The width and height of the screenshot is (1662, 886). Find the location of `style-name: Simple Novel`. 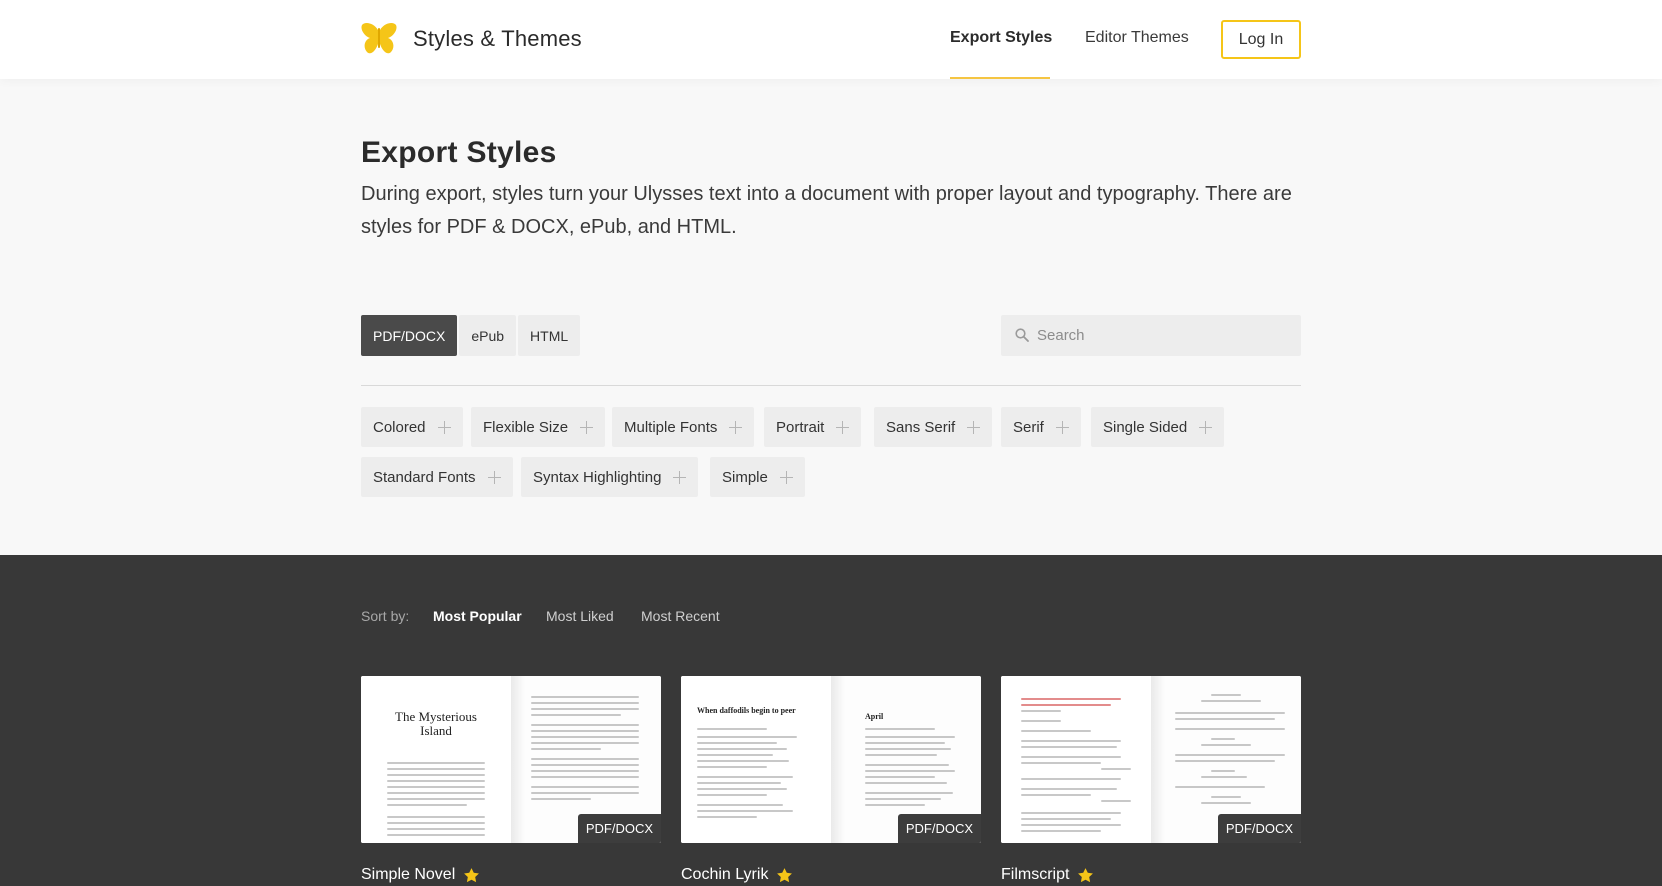

style-name: Simple Novel is located at coordinates (408, 874).